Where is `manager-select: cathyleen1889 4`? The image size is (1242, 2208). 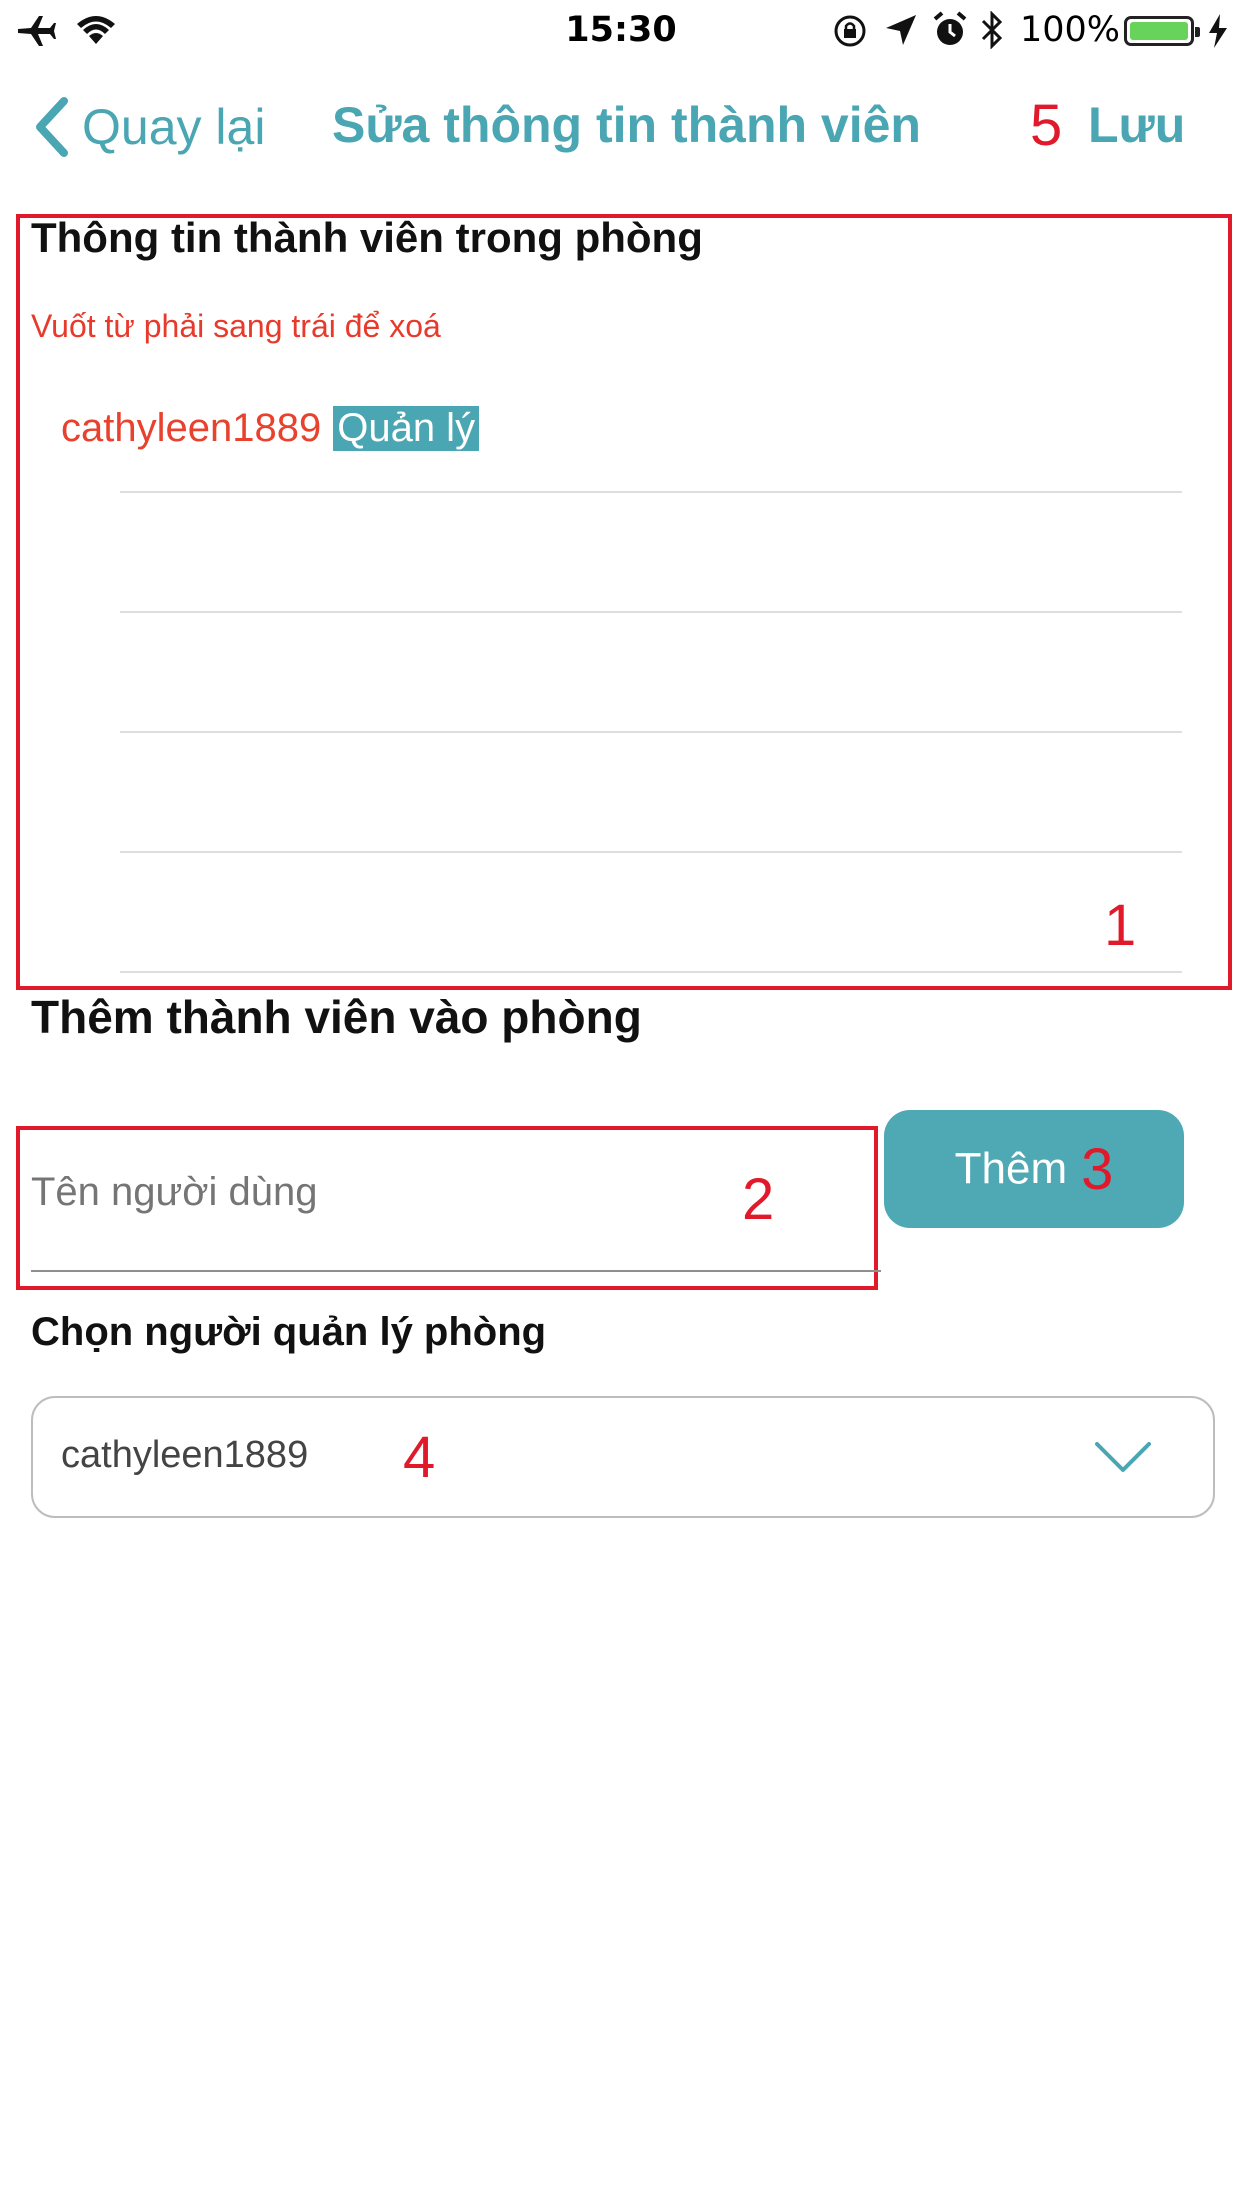
manager-select: cathyleen1889 4 is located at coordinates (623, 1457).